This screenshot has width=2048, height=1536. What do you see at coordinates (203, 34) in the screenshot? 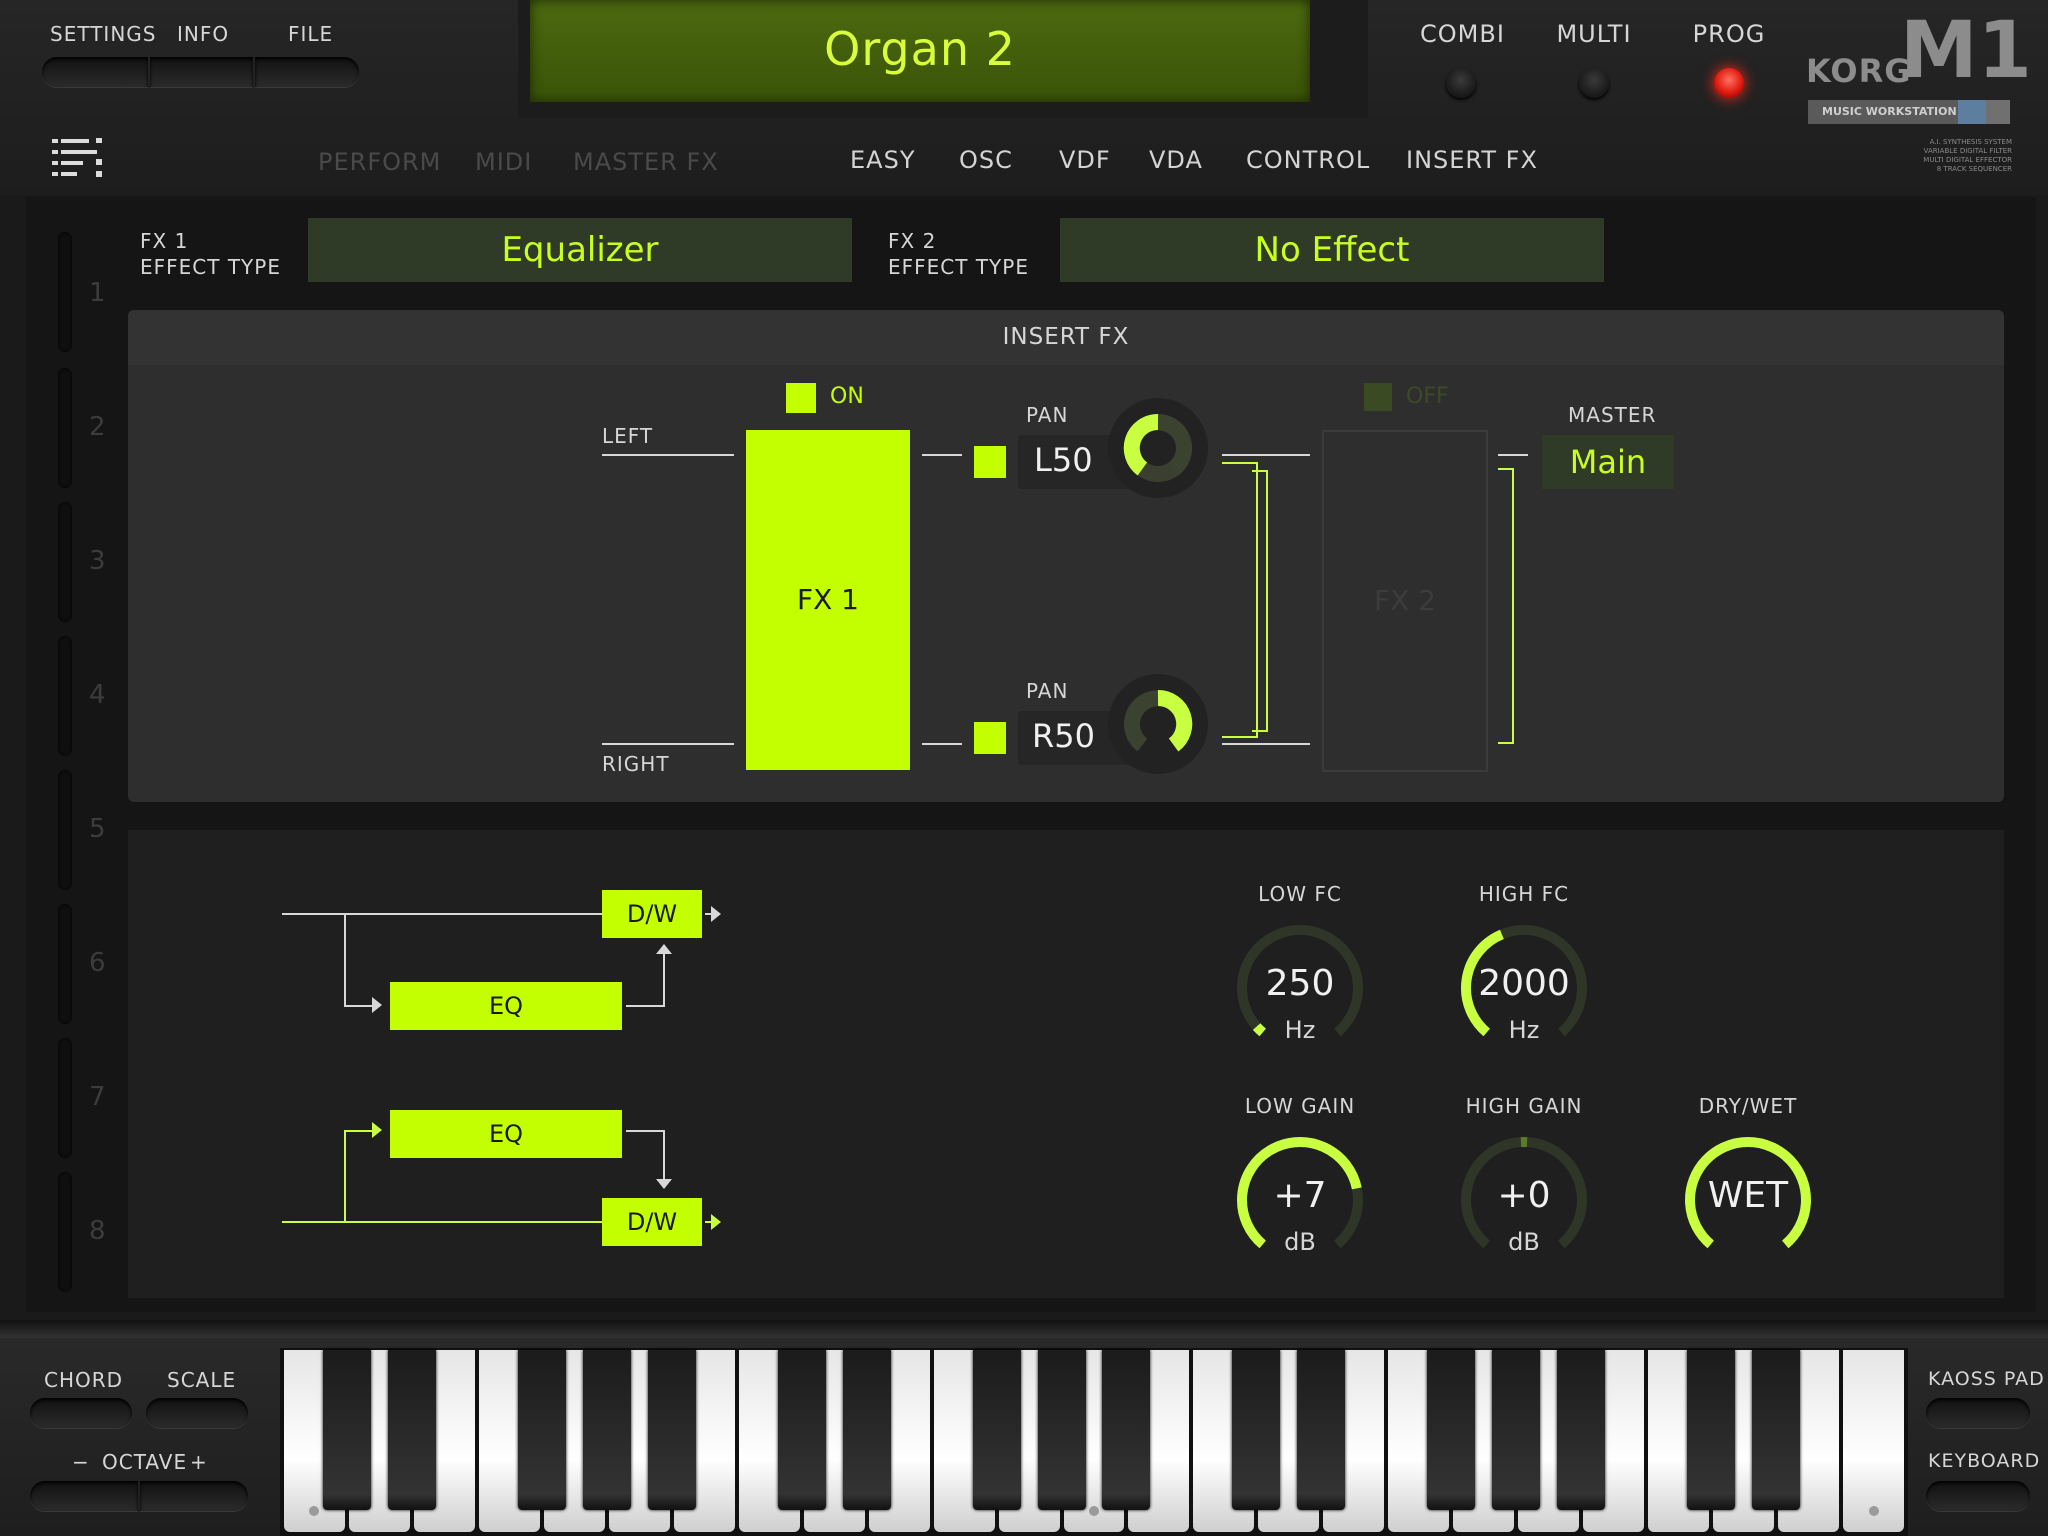
I see `info-label: INFO` at bounding box center [203, 34].